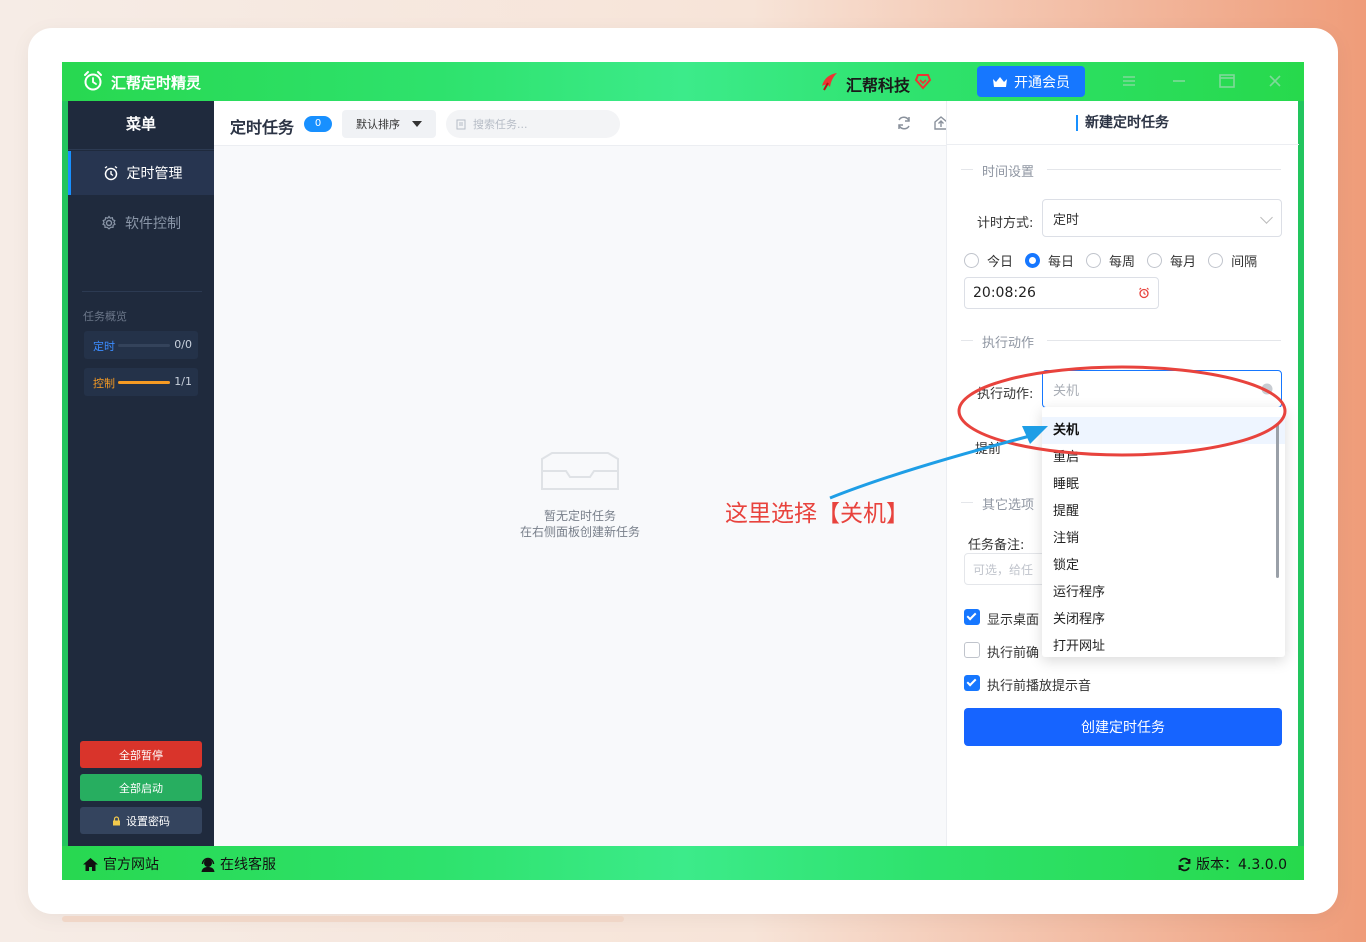  Describe the element at coordinates (156, 83) in the screenshot. I see `app-title: 汇帮定时精灵` at that location.